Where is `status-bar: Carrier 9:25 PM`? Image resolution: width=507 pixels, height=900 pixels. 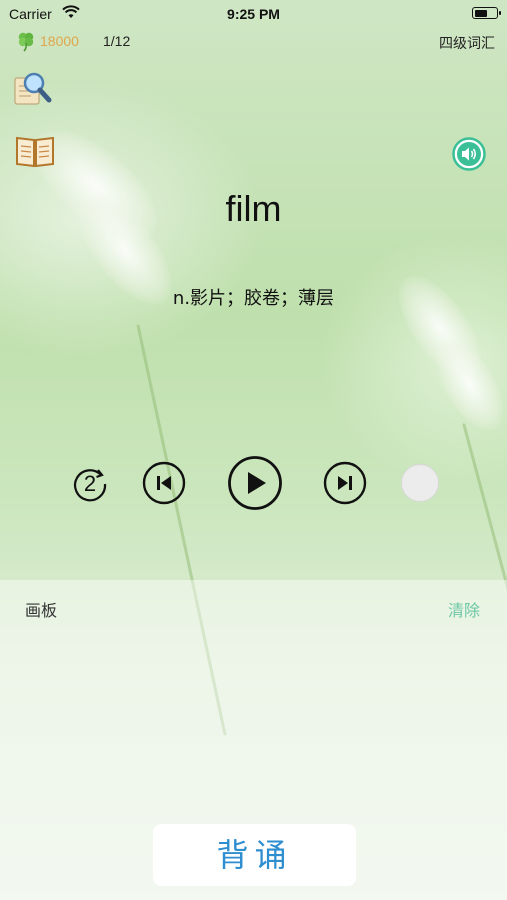 status-bar: Carrier 9:25 PM is located at coordinates (253, 14).